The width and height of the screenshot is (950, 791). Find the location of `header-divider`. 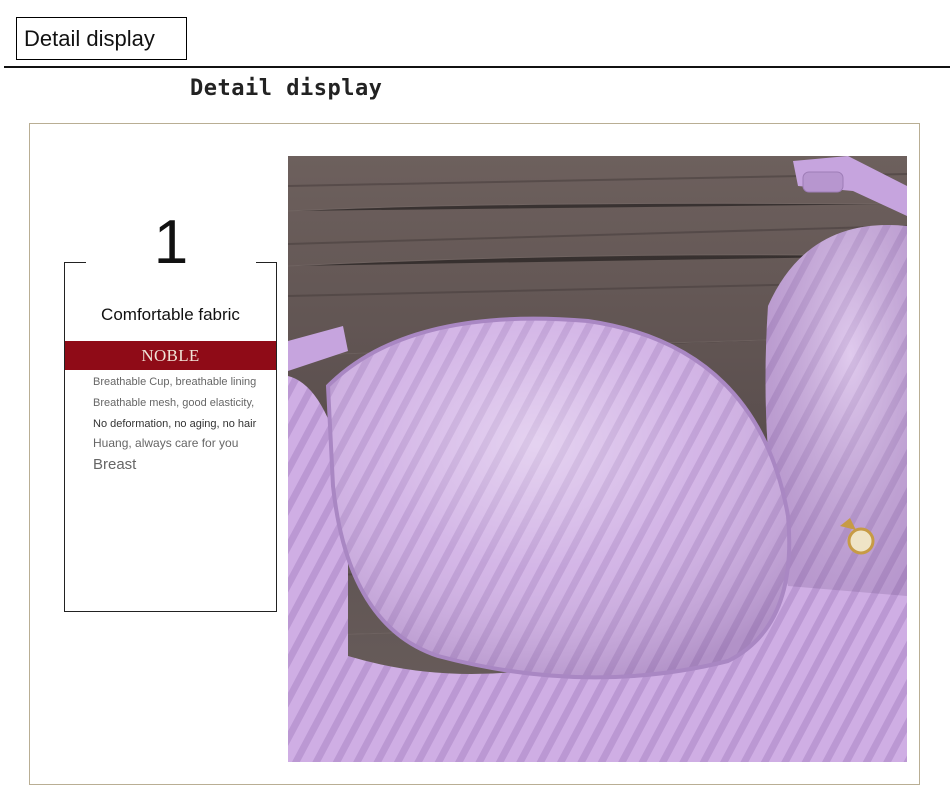

header-divider is located at coordinates (477, 67).